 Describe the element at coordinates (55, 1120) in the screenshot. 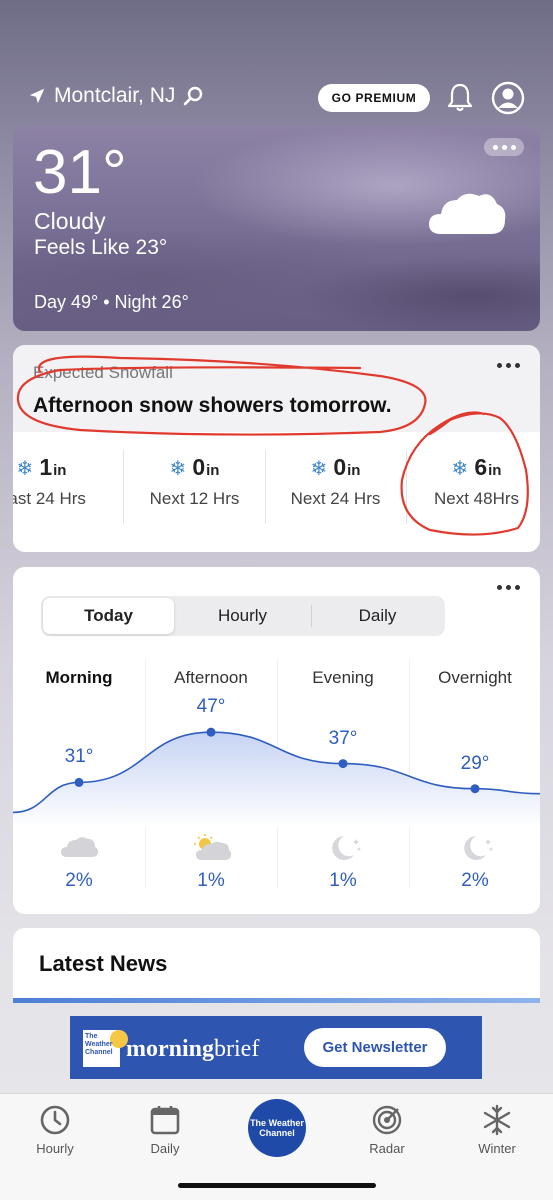

I see `clock-icon` at that location.